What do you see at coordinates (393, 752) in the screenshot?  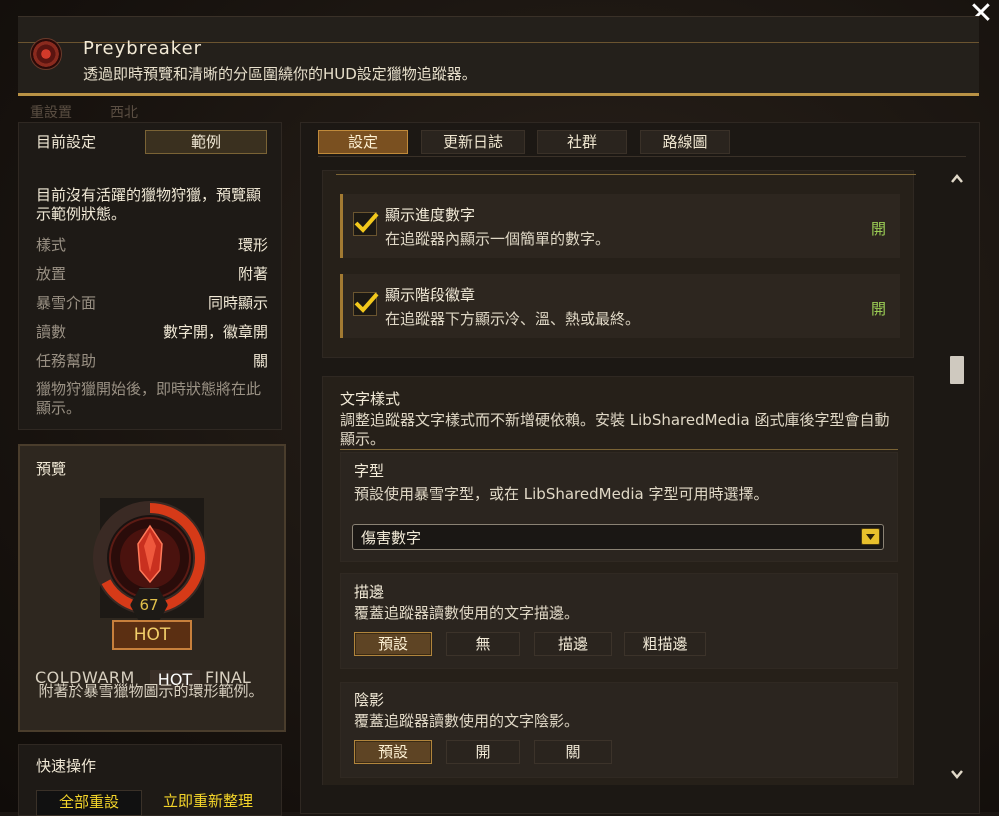 I see `shadow-option-default: 預設` at bounding box center [393, 752].